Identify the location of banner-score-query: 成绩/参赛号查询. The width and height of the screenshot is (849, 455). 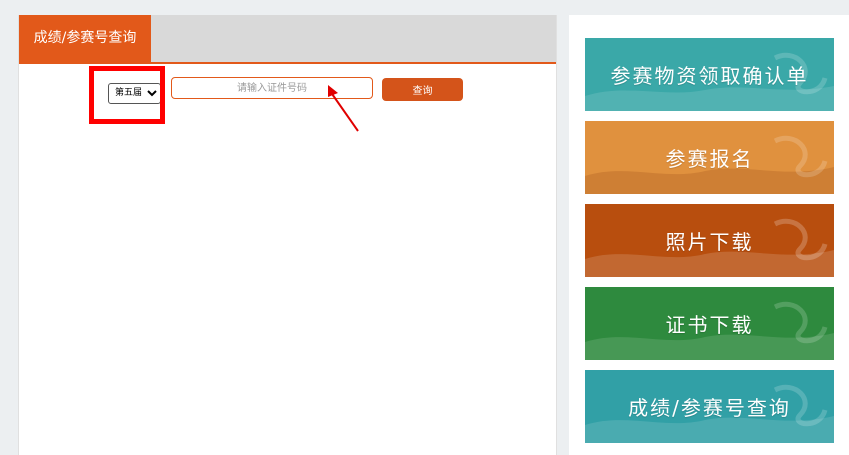
(709, 406).